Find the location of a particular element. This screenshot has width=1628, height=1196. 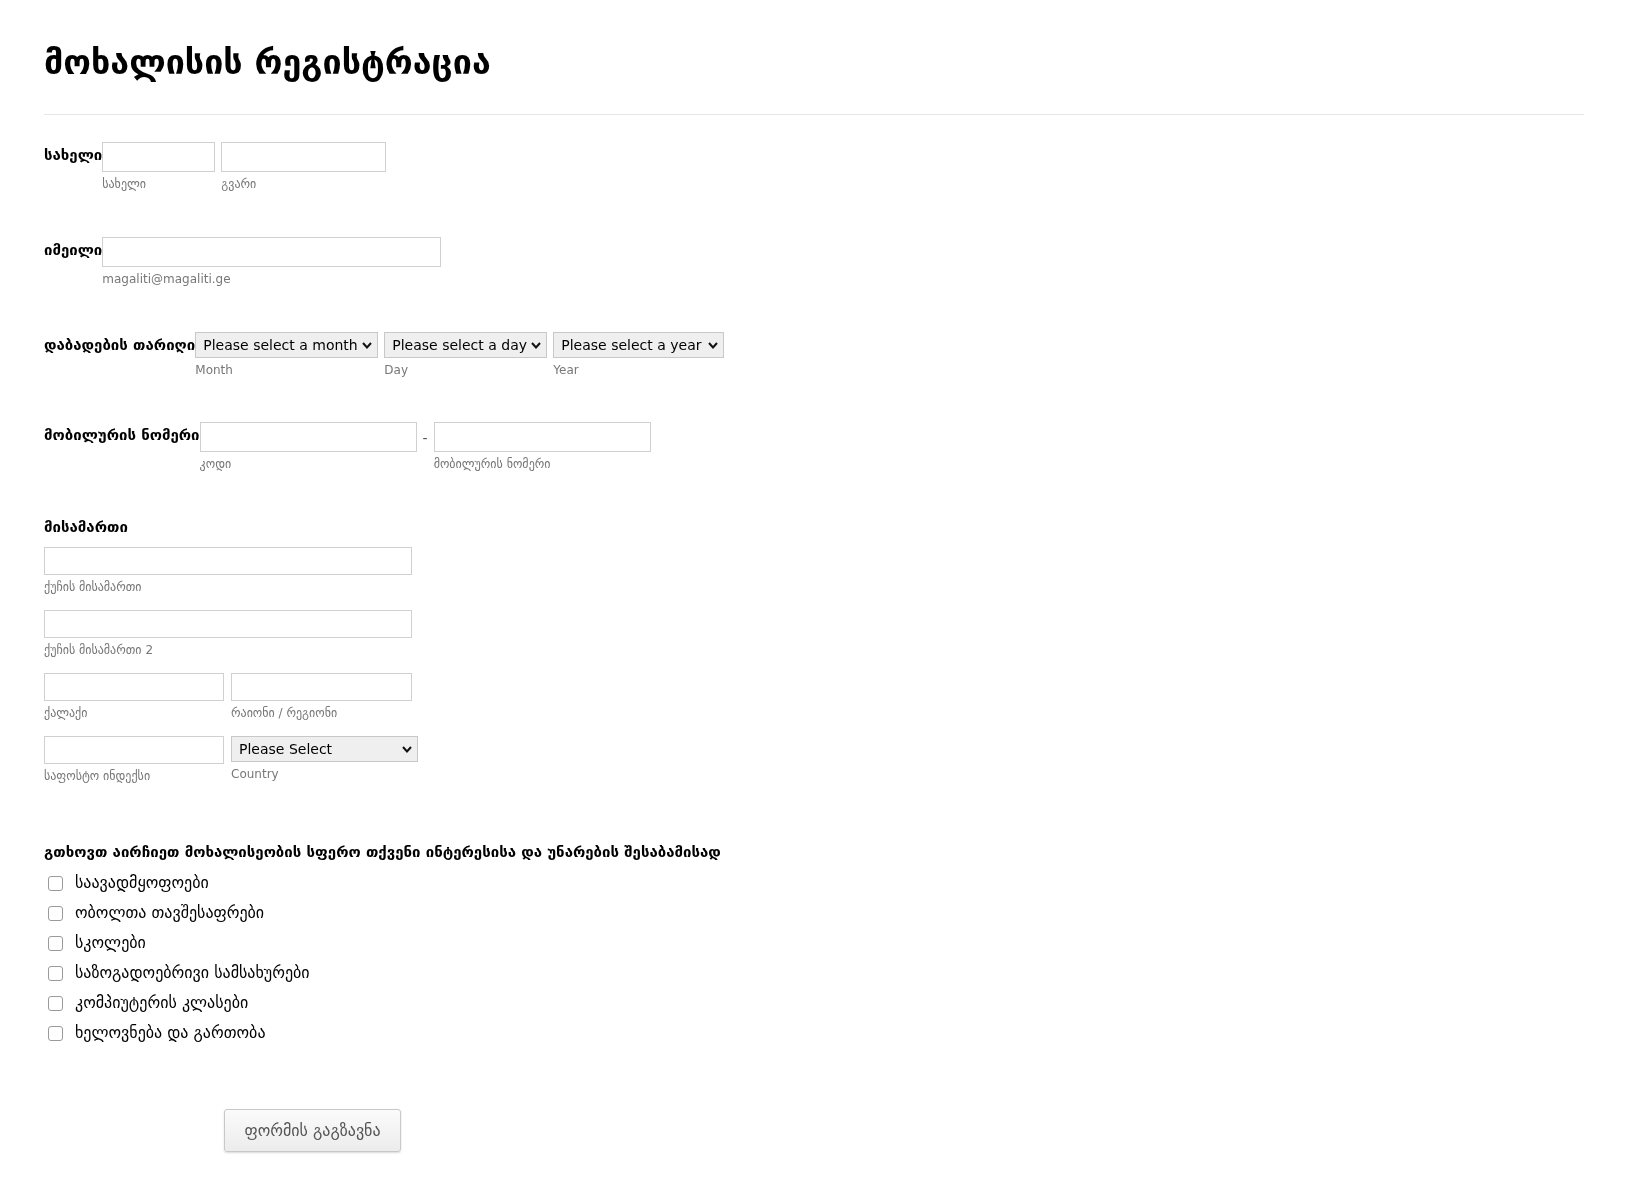

checkbox-label: ობოლთა თავშესაფრები is located at coordinates (170, 913).